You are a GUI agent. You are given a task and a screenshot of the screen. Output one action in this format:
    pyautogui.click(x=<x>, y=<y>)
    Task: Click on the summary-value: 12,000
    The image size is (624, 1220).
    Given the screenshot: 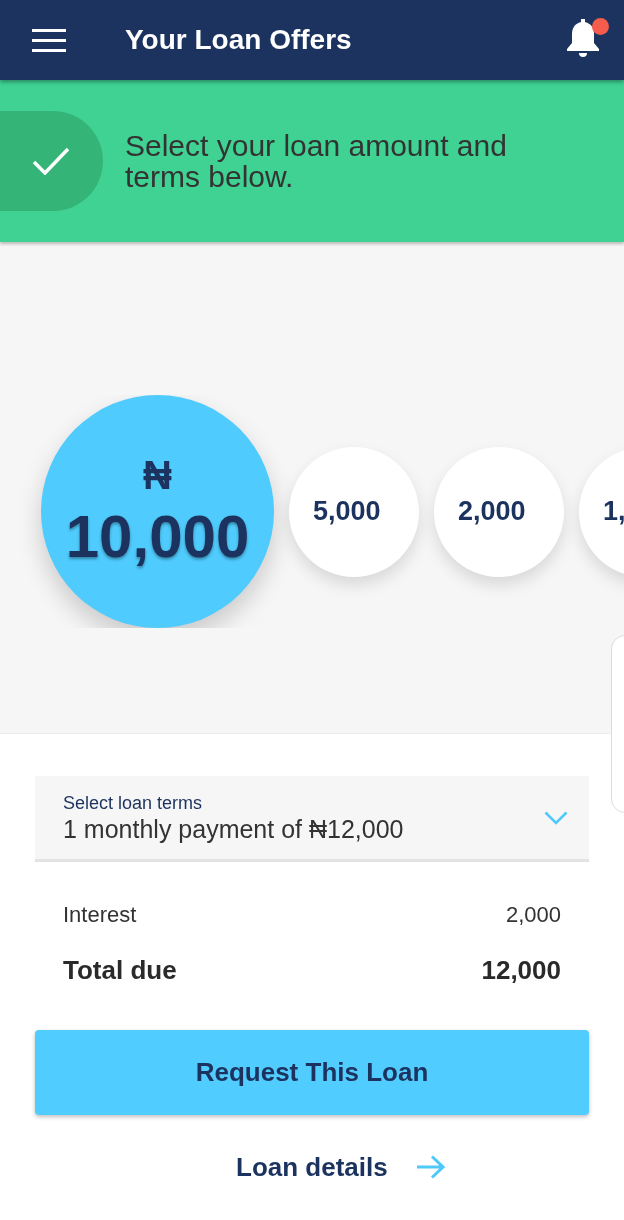 What is the action you would take?
    pyautogui.click(x=521, y=970)
    